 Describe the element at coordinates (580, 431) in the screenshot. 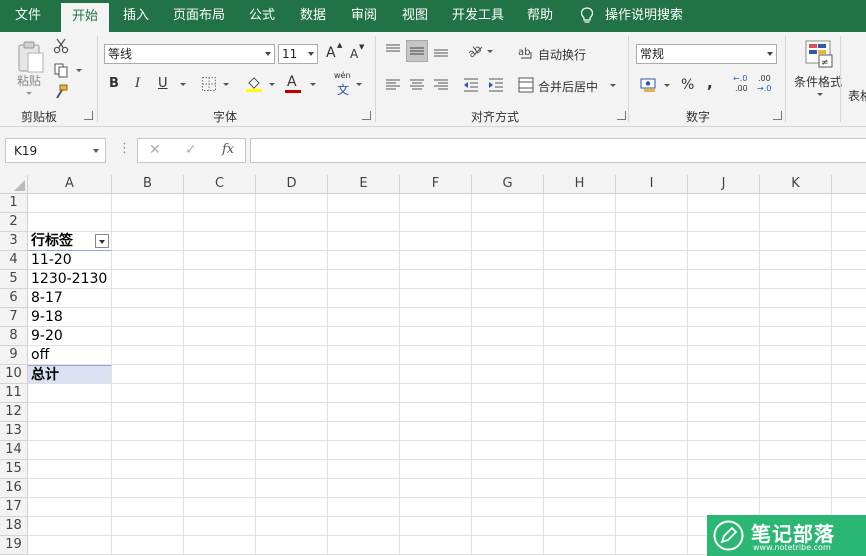

I see `cell-h13` at that location.